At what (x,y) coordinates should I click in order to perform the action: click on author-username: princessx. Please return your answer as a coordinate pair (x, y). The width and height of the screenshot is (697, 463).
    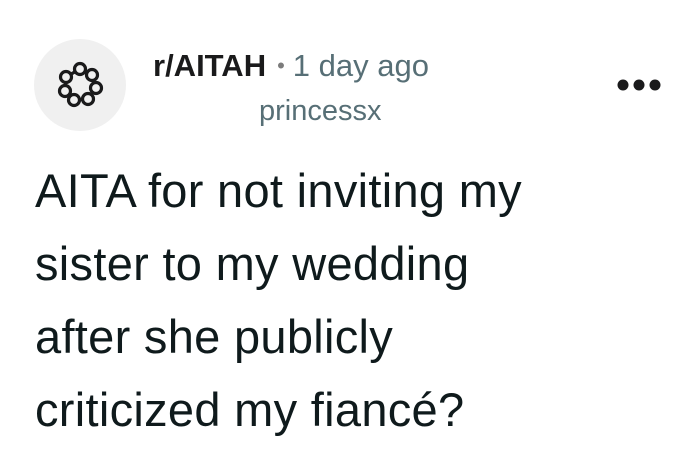
    Looking at the image, I should click on (320, 111).